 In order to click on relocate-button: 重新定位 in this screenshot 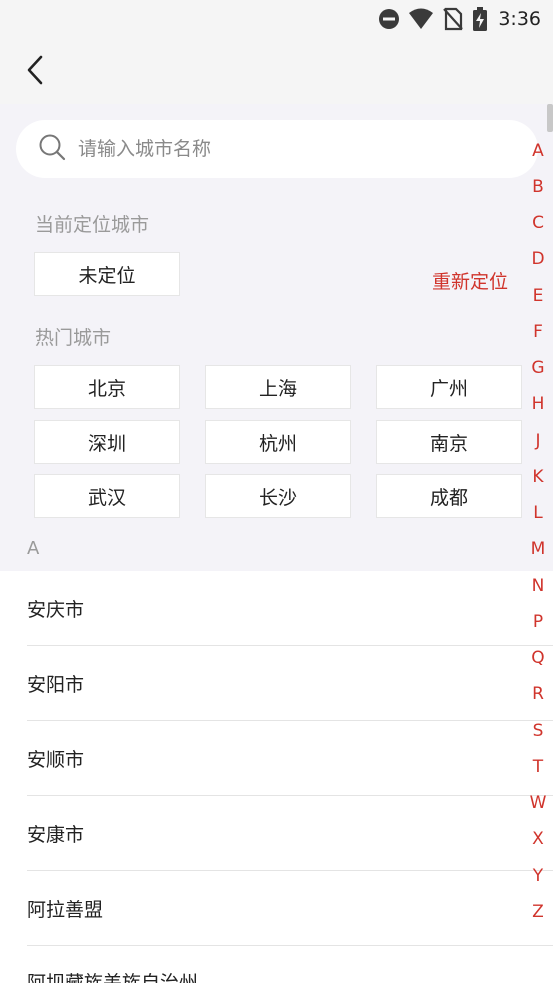, I will do `click(470, 280)`.